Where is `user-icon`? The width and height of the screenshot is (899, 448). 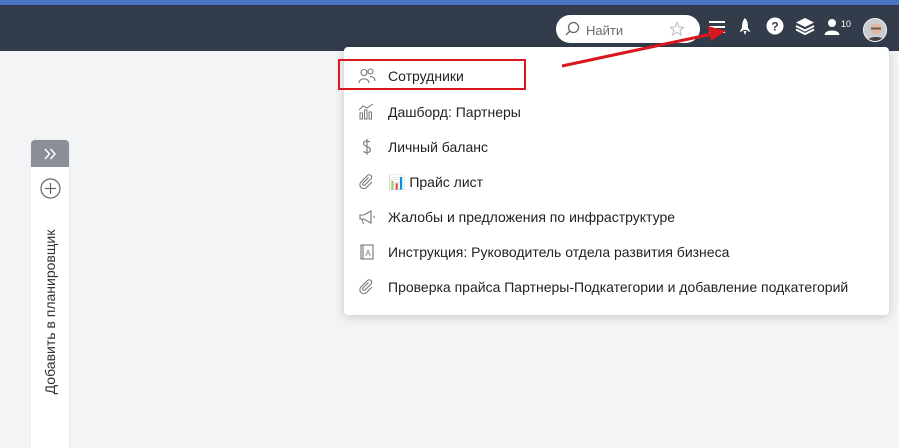 user-icon is located at coordinates (832, 27).